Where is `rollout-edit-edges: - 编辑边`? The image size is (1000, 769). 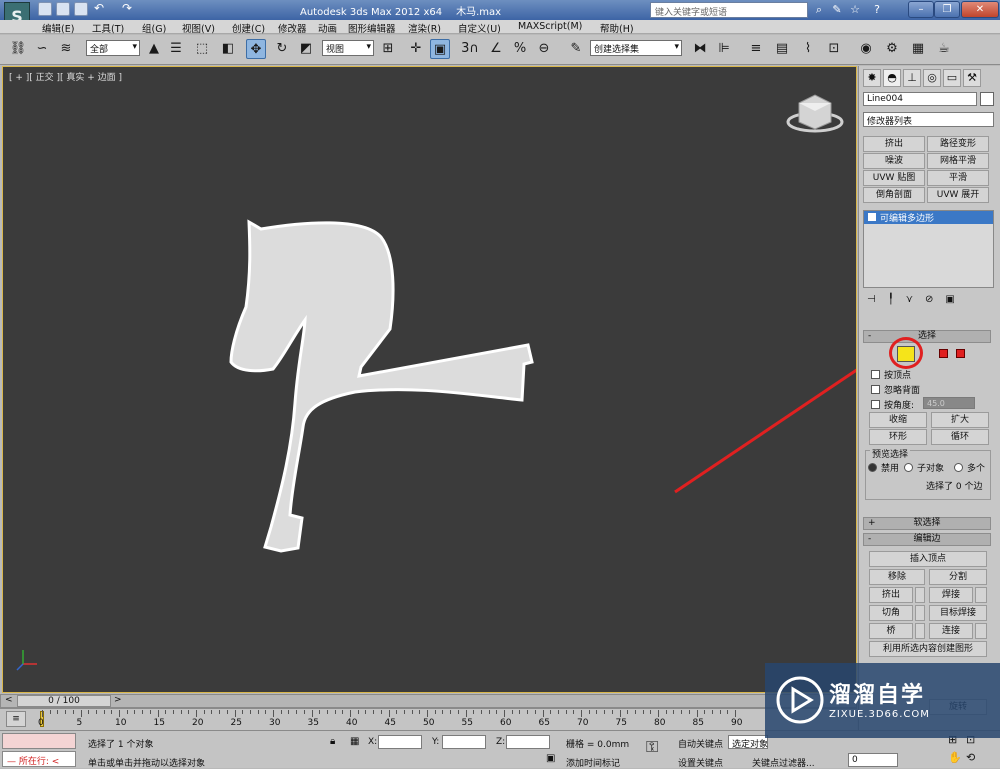
rollout-edit-edges: - 编辑边 is located at coordinates (927, 539).